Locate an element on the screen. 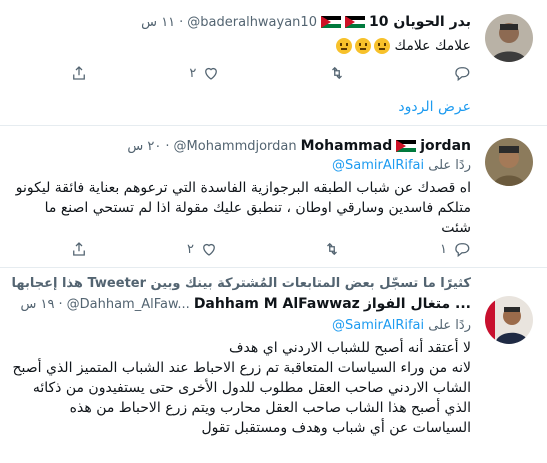  display-name-part: jordan is located at coordinates (445, 146).